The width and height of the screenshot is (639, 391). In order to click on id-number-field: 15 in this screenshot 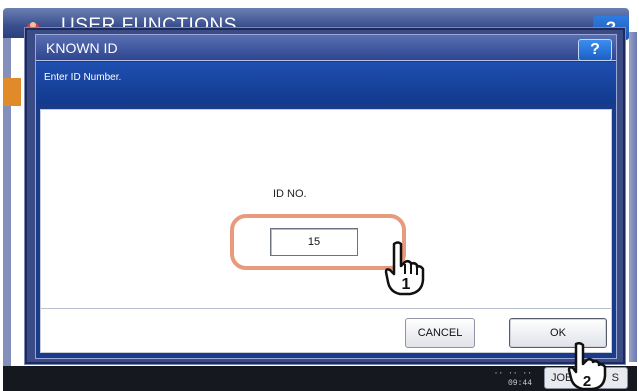, I will do `click(314, 242)`.